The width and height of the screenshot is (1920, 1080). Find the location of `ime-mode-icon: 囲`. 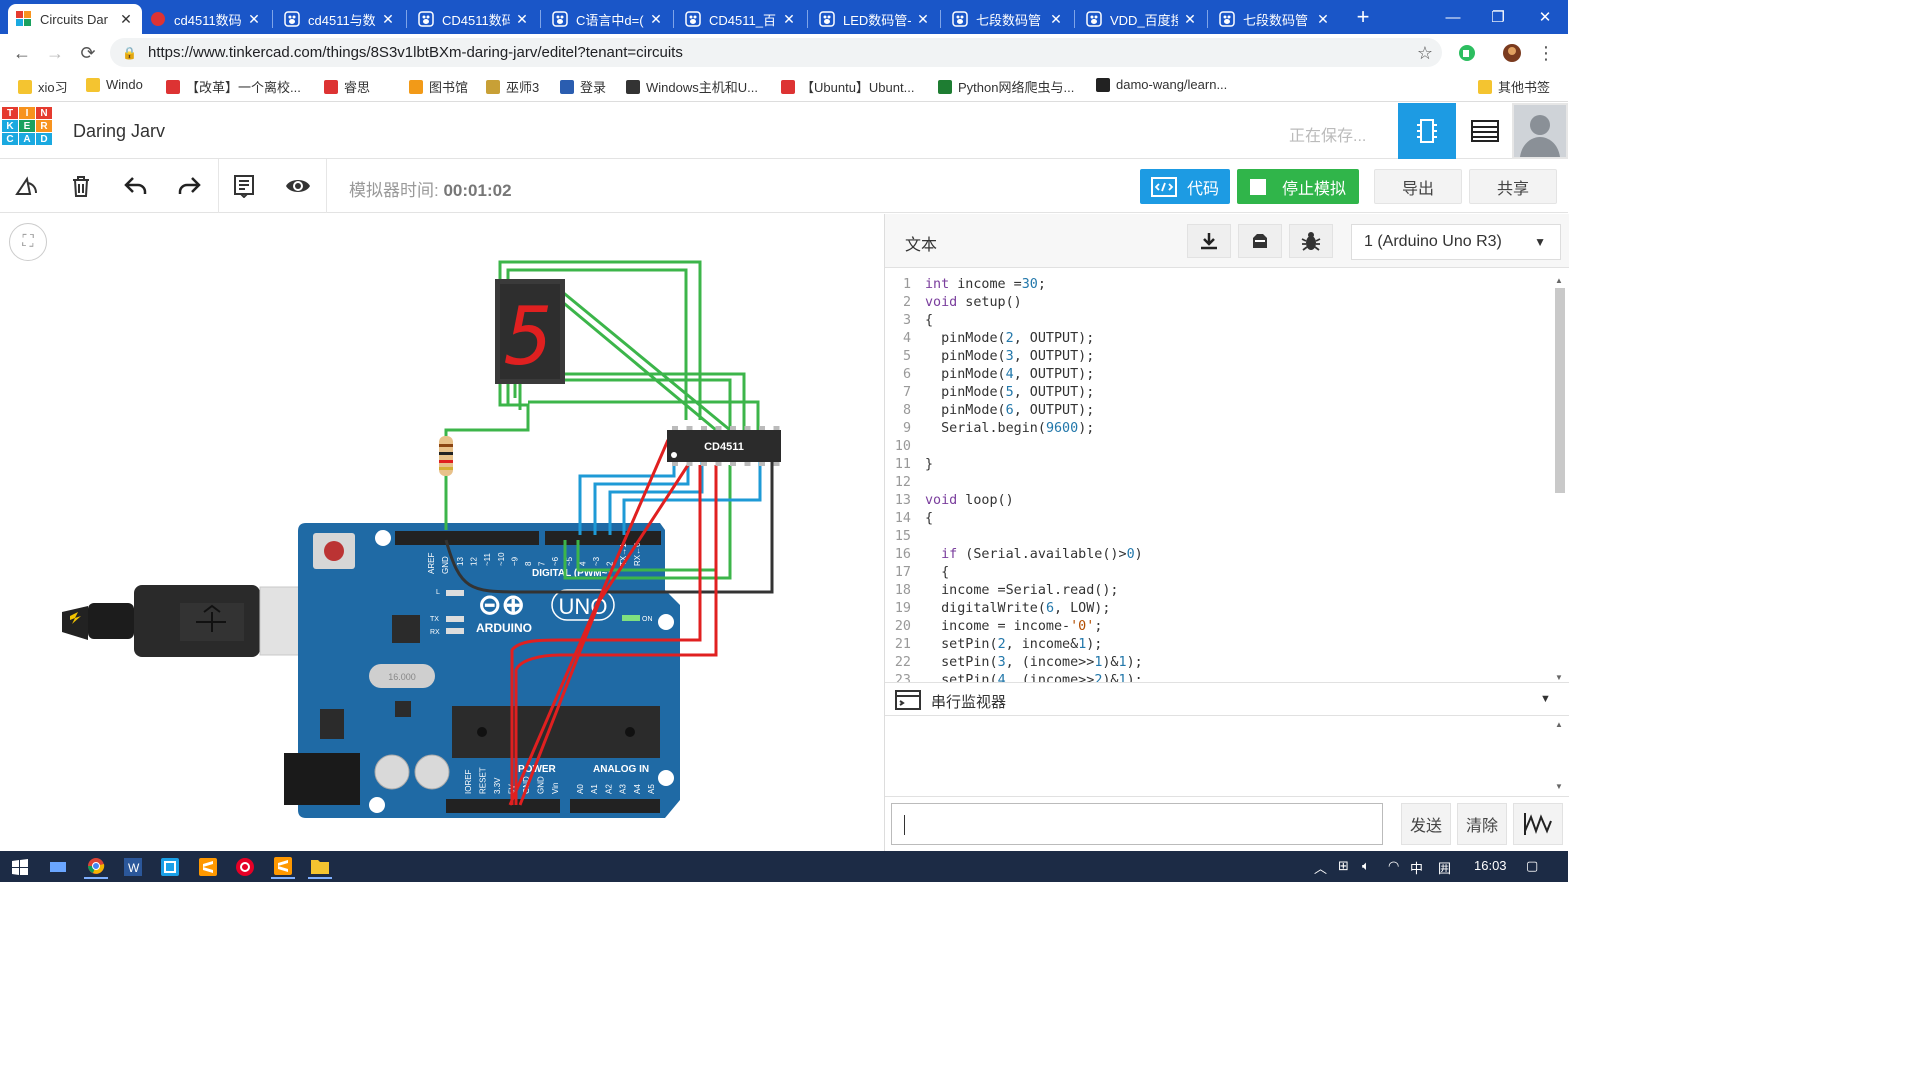

ime-mode-icon: 囲 is located at coordinates (1444, 867).